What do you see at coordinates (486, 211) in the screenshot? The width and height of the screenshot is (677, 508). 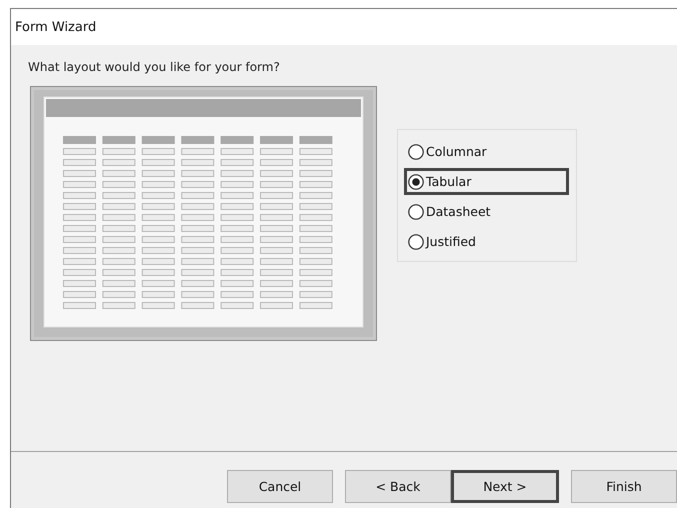 I see `layout-option: Datasheet` at bounding box center [486, 211].